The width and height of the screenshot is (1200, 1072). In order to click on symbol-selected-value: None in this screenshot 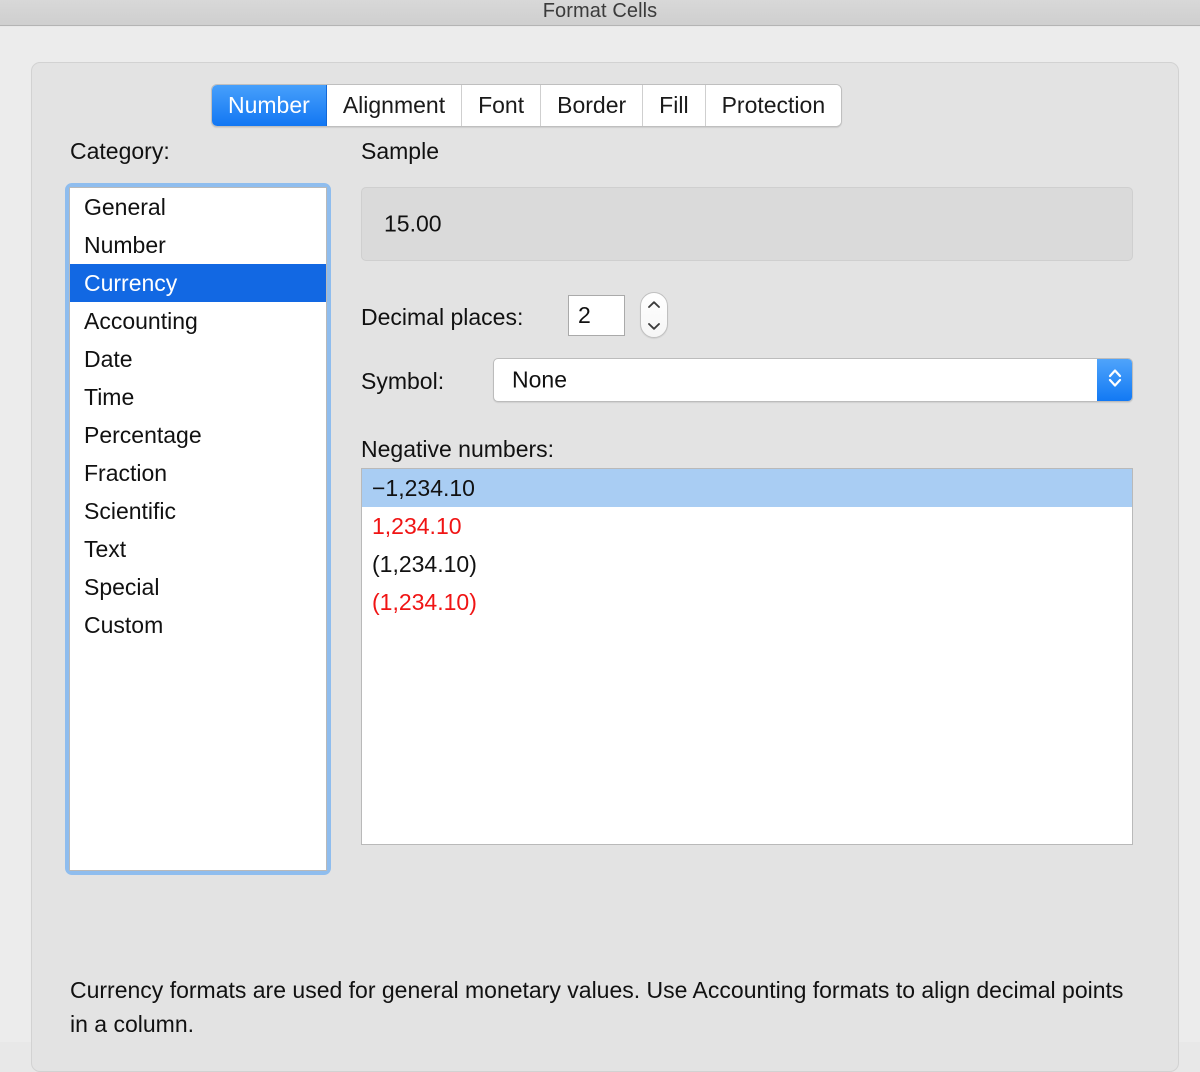, I will do `click(539, 379)`.